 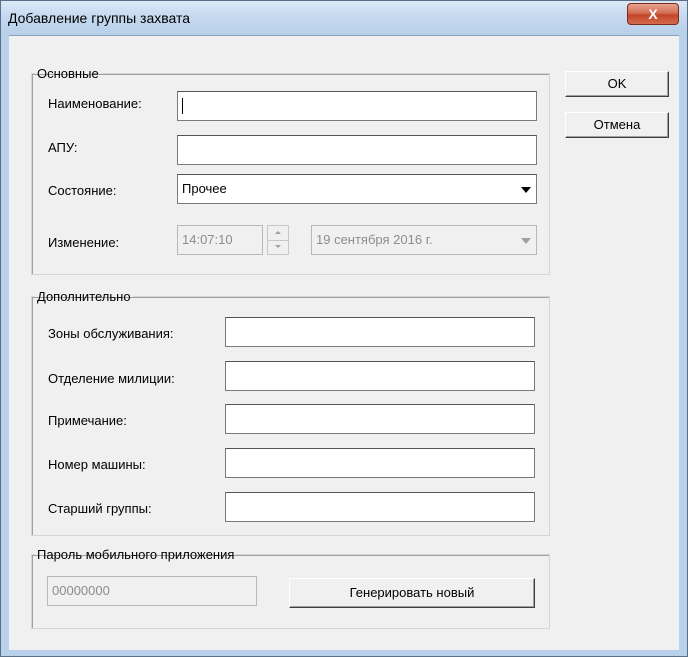 What do you see at coordinates (136, 554) in the screenshot?
I see `password-group-legend: Пароль мобильного приложения` at bounding box center [136, 554].